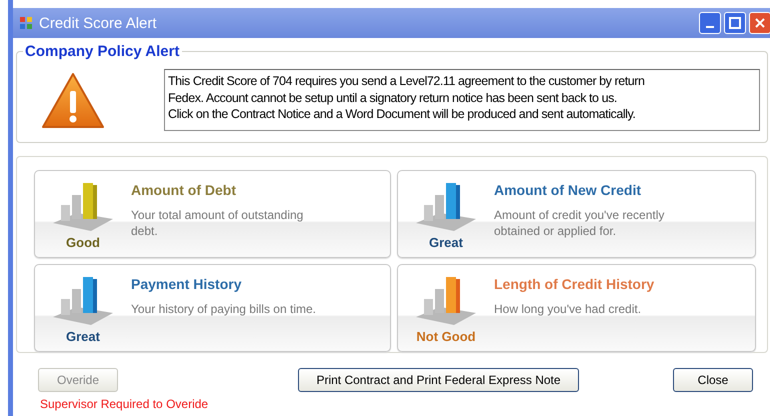 The height and width of the screenshot is (416, 770). I want to click on close-icon, so click(760, 23).